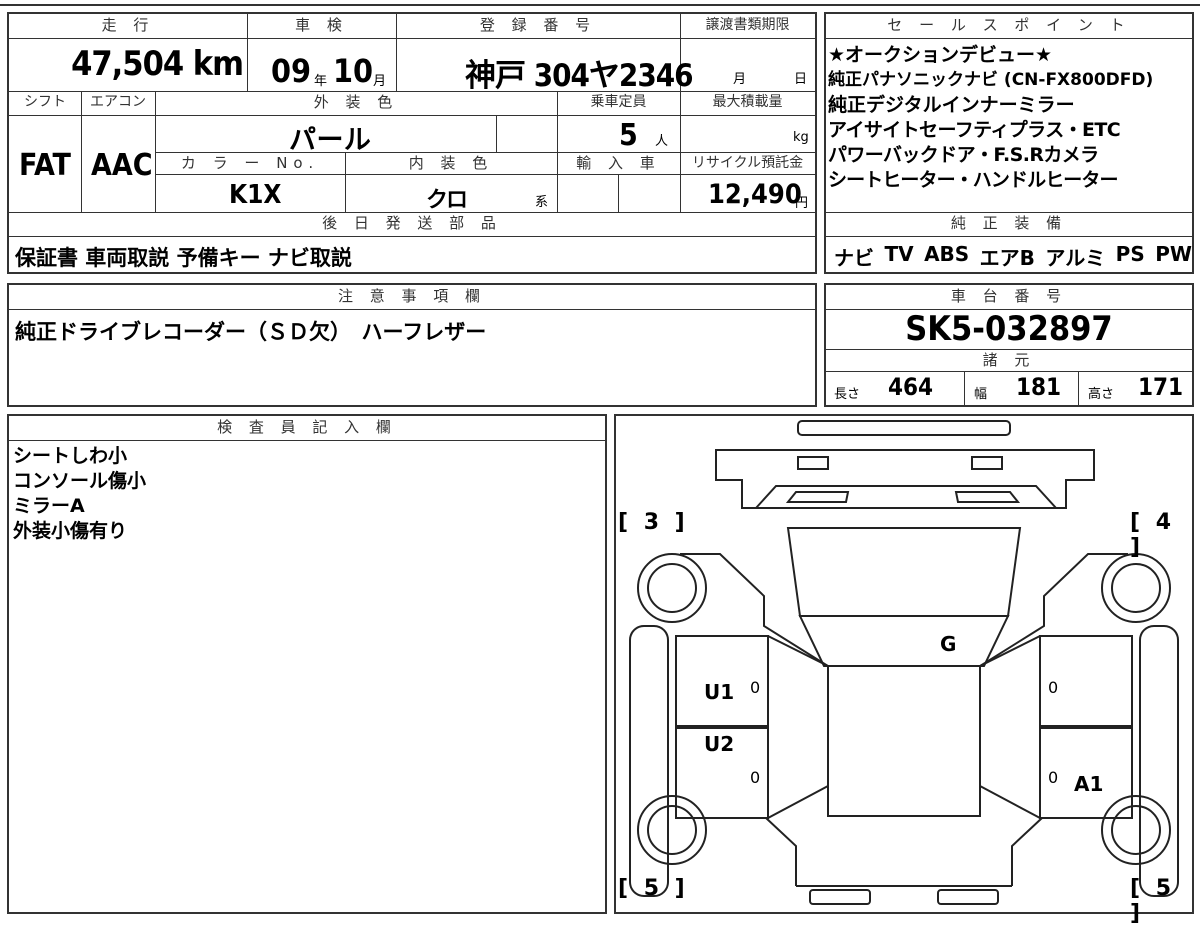  What do you see at coordinates (49, 506) in the screenshot?
I see `inspector-line: ミラーA` at bounding box center [49, 506].